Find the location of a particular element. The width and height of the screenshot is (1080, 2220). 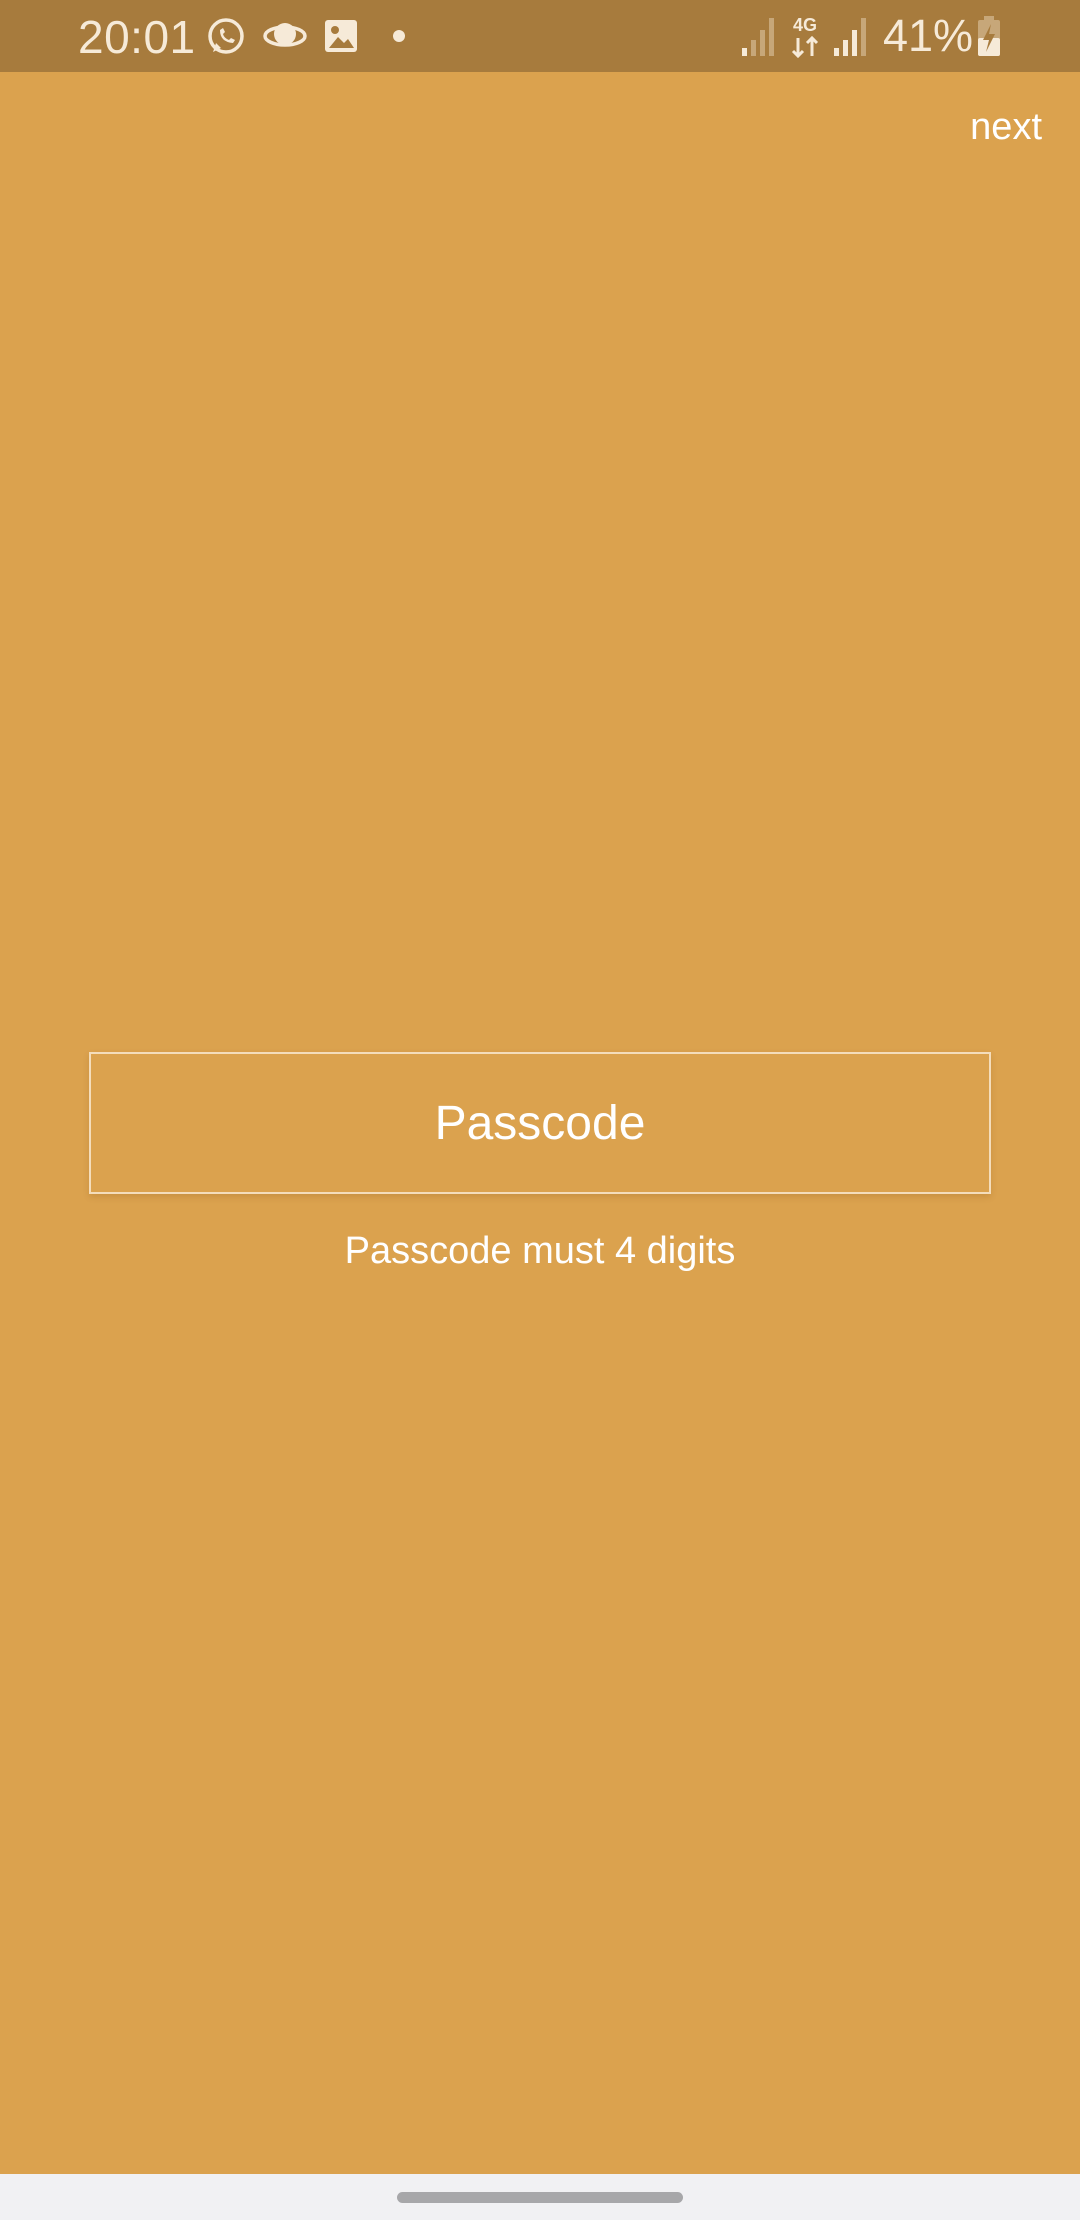

signal-weak-icon is located at coordinates (758, 36).